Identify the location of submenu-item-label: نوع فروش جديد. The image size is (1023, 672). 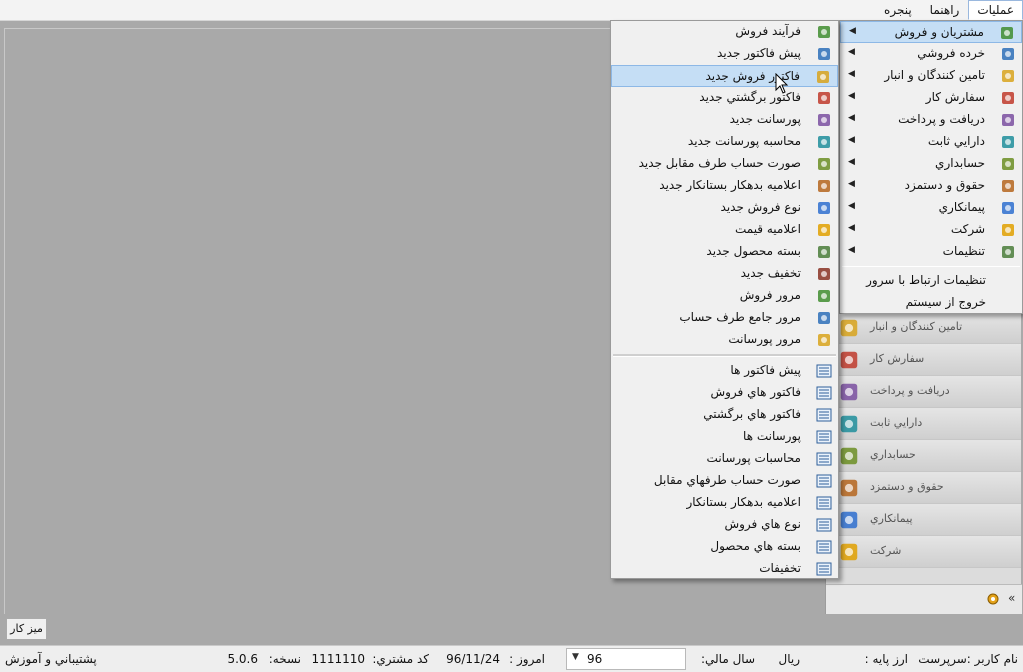
(760, 207).